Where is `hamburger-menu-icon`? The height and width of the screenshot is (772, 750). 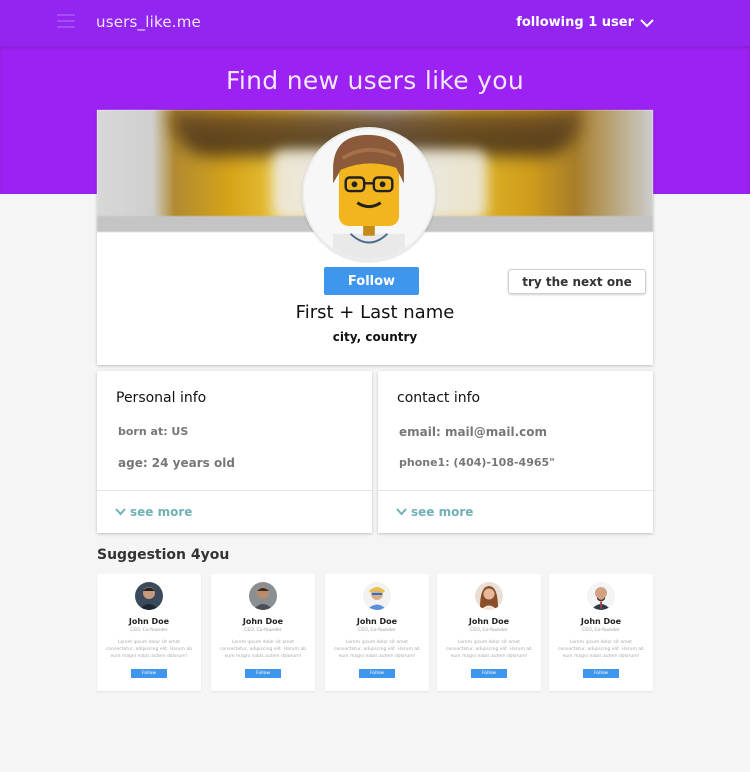
hamburger-menu-icon is located at coordinates (66, 22).